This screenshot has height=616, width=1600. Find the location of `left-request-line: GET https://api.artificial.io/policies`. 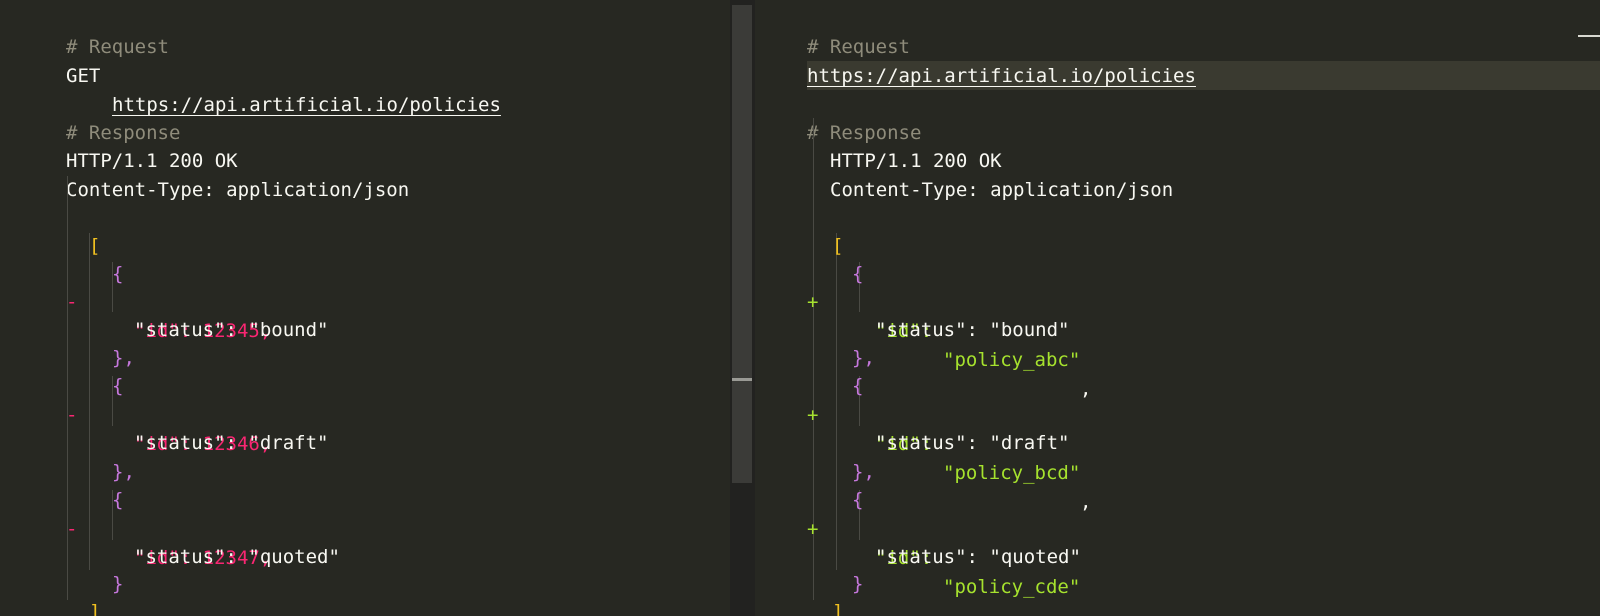

left-request-line: GET https://api.artificial.io/policies is located at coordinates (365, 74).